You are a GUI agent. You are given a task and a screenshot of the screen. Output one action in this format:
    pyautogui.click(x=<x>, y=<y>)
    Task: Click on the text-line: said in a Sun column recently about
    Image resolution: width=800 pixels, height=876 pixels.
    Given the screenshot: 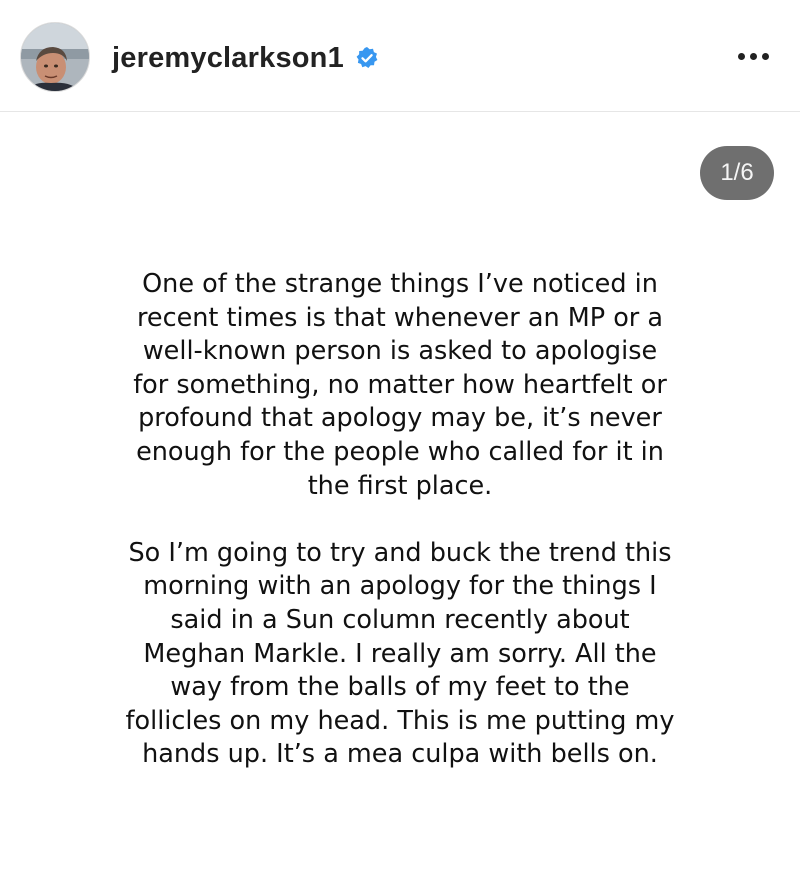 What is the action you would take?
    pyautogui.click(x=400, y=619)
    